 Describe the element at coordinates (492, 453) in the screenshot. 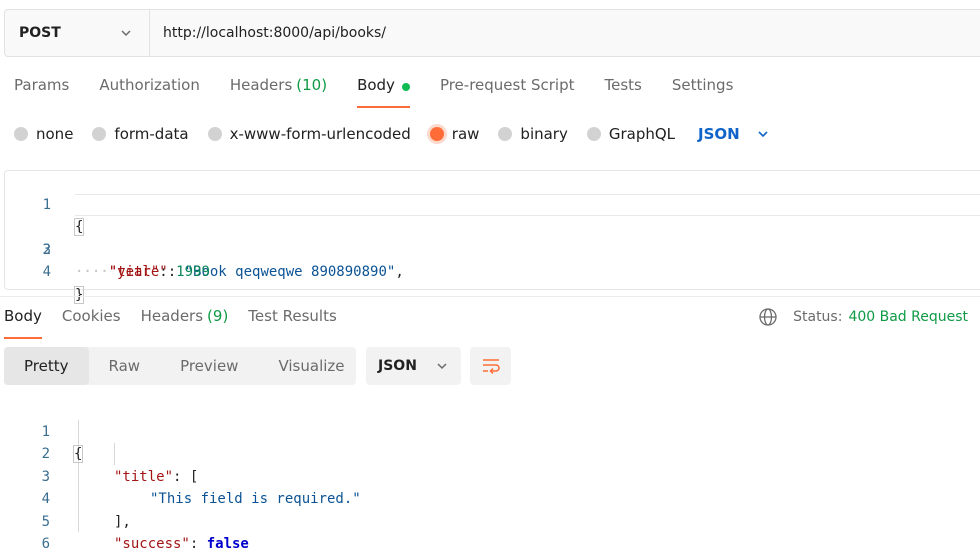

I see `code-line: 2 "title": [` at that location.